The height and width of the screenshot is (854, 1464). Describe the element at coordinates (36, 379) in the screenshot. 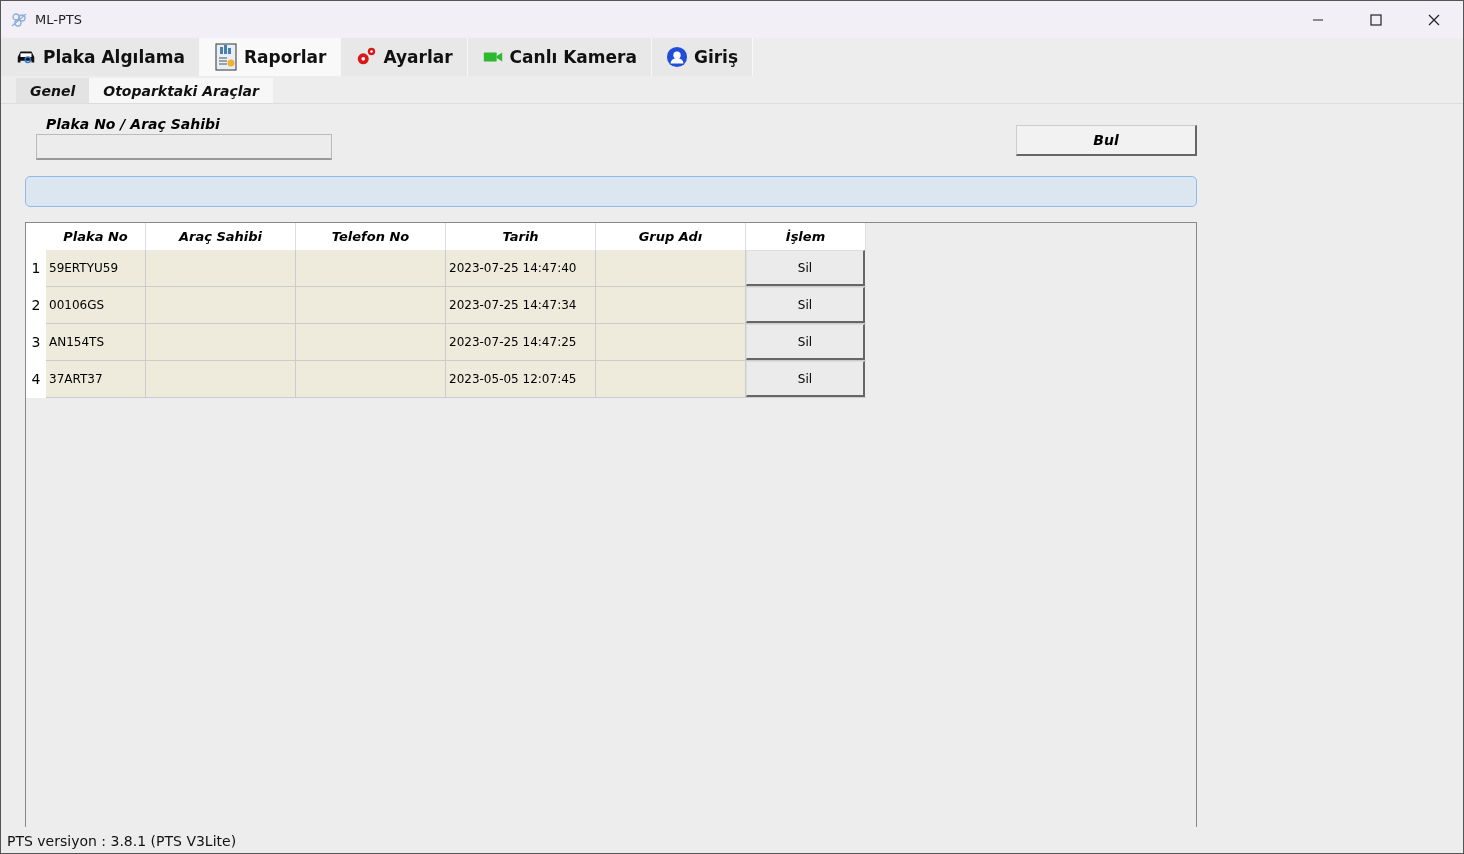

I see `row-number: 4` at that location.